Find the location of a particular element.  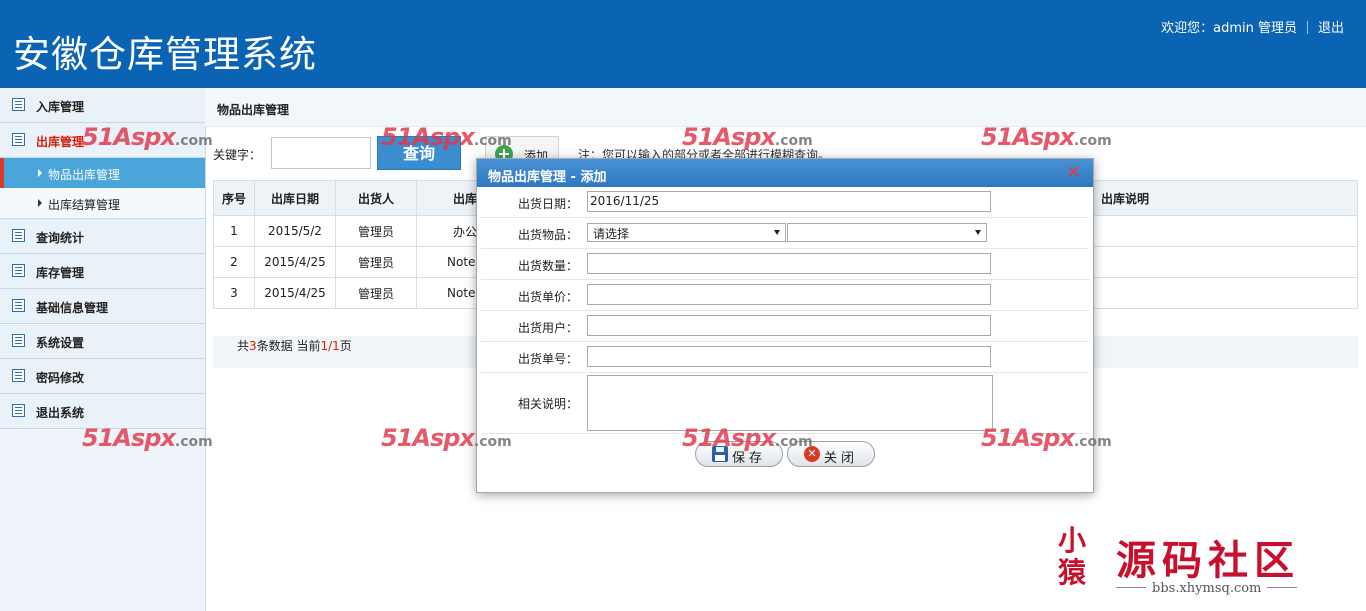

user-bar-divider is located at coordinates (1307, 27).